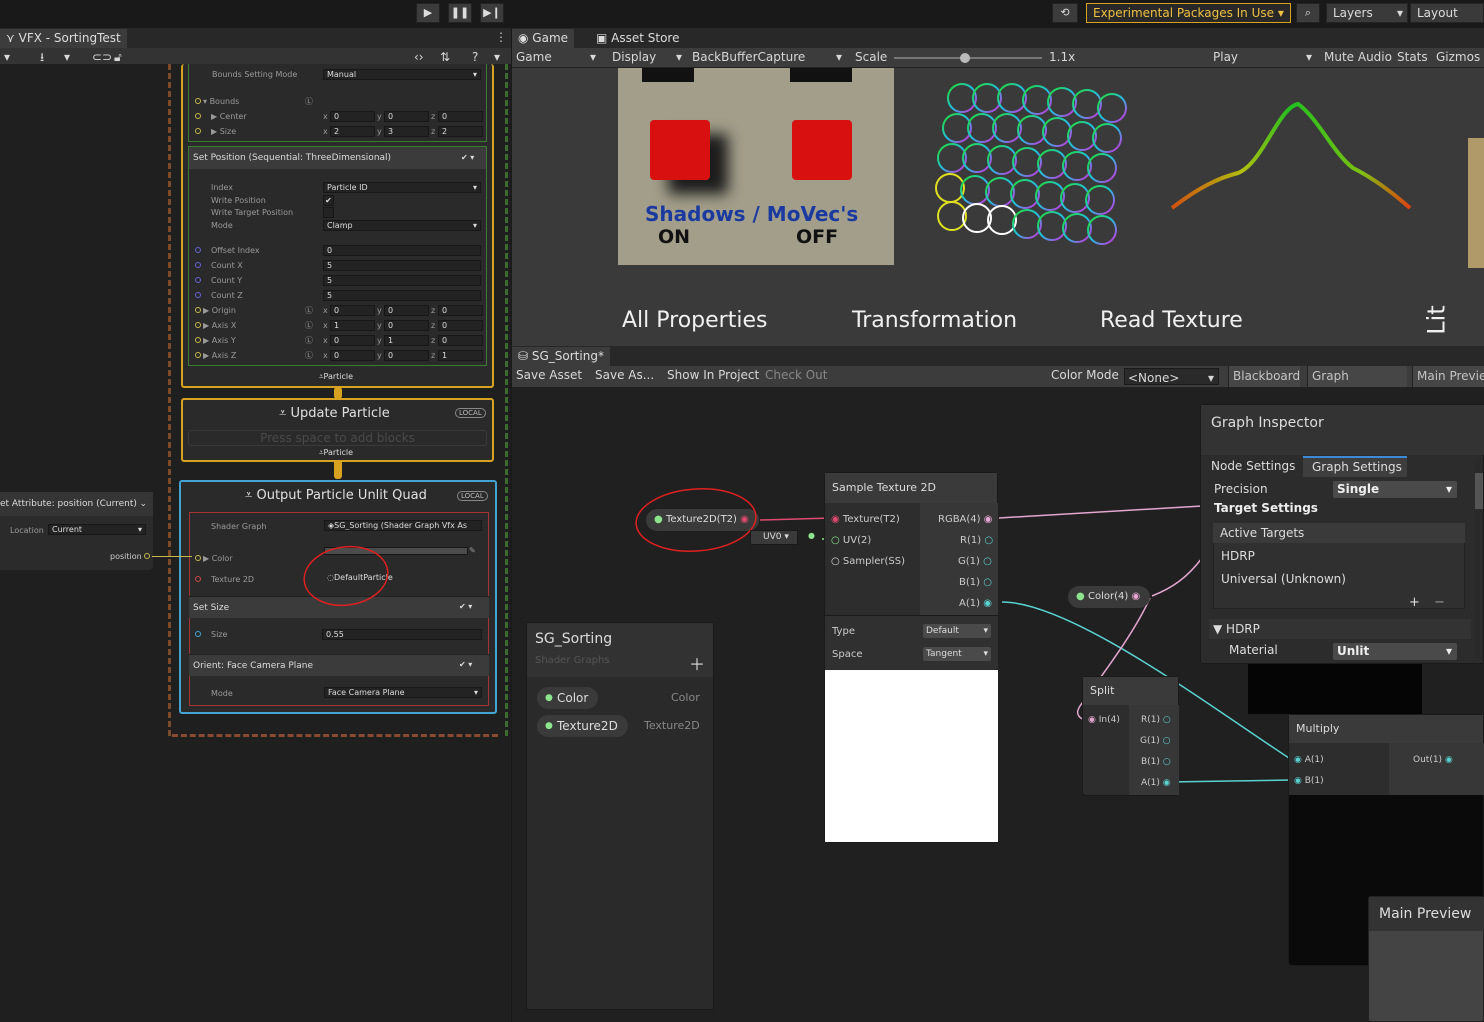  I want to click on inspector-scrollbar, so click(1479, 559).